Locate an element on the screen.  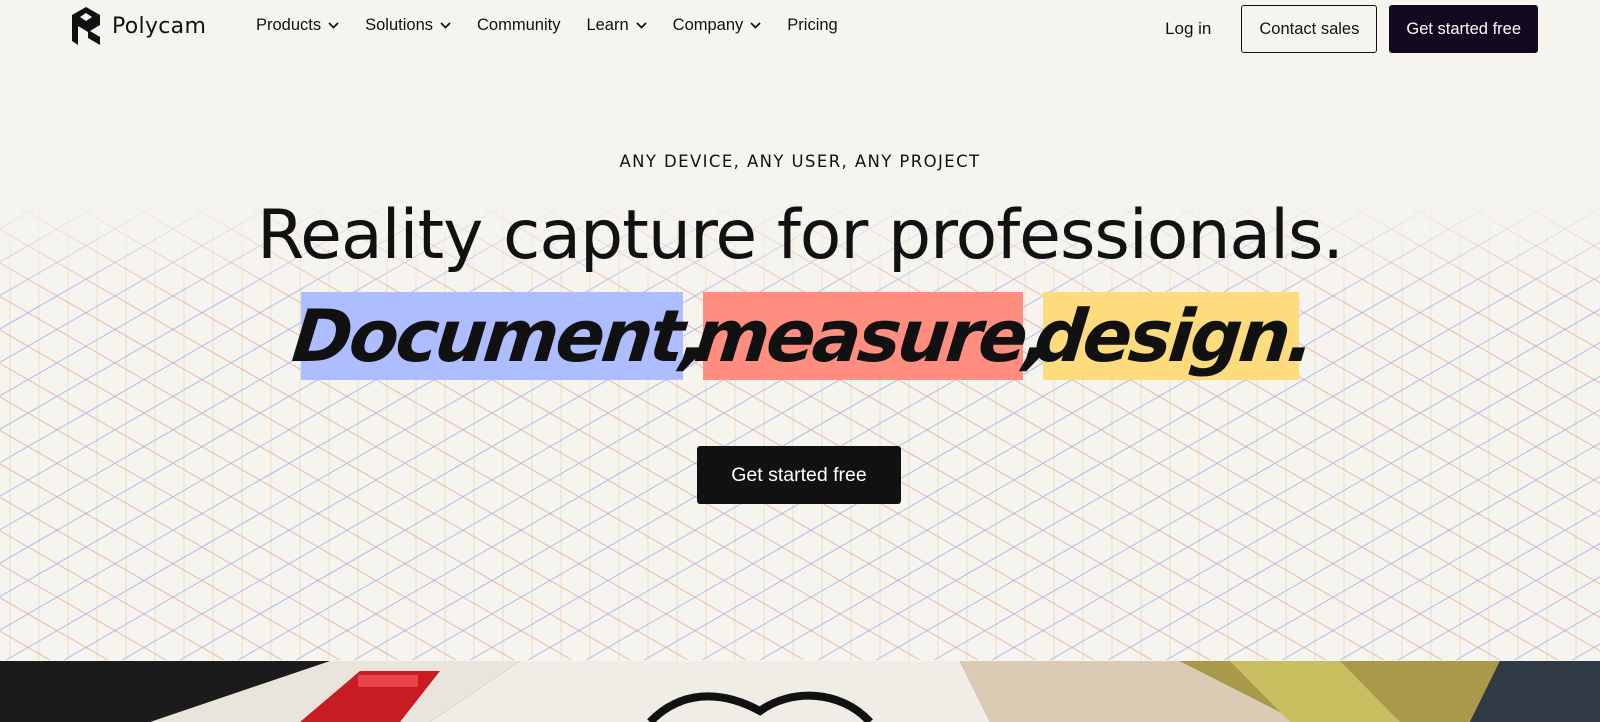
nav-item-solutions: Solutions is located at coordinates (408, 25).